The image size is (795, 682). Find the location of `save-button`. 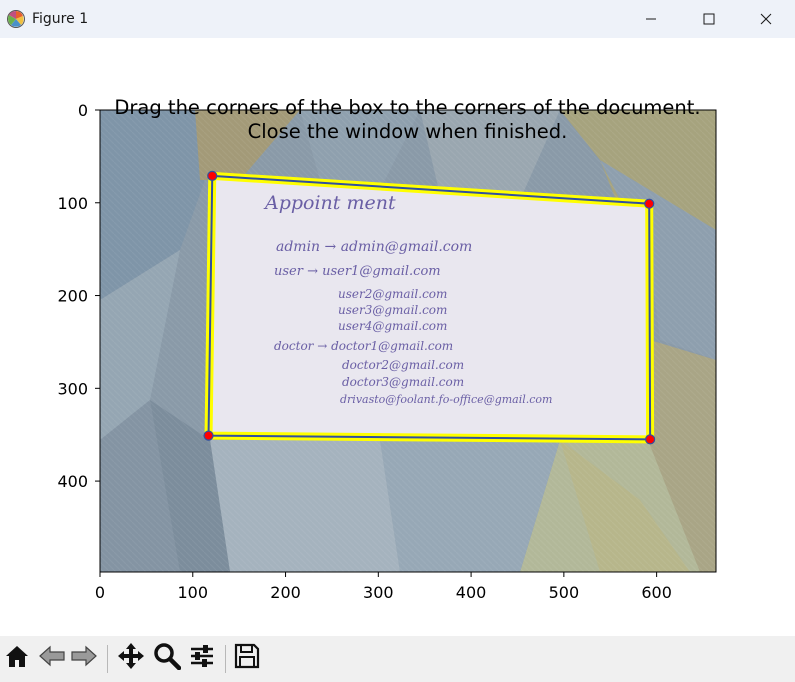

save-button is located at coordinates (247, 658).